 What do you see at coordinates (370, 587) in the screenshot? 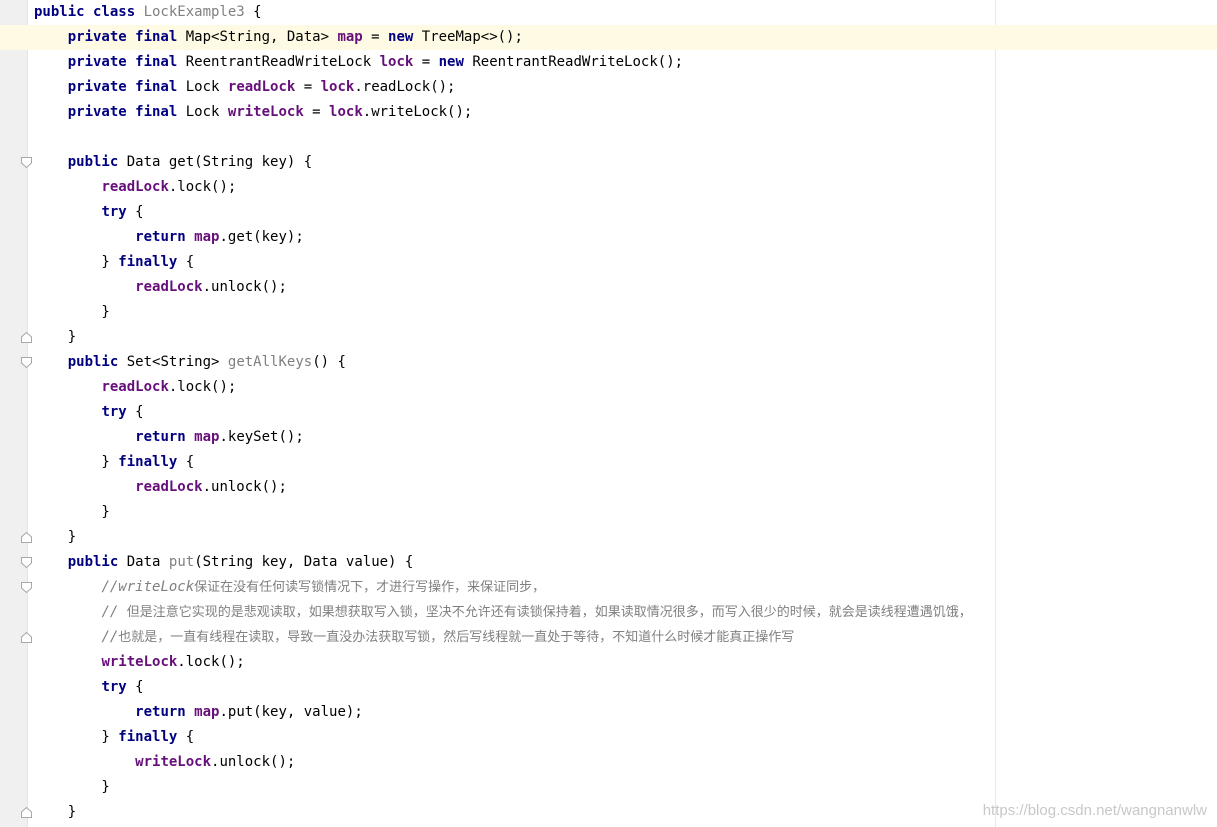
I see `code-token: 保证在没有任何读写锁情况下，才进行写操作，来保证同步，` at bounding box center [370, 587].